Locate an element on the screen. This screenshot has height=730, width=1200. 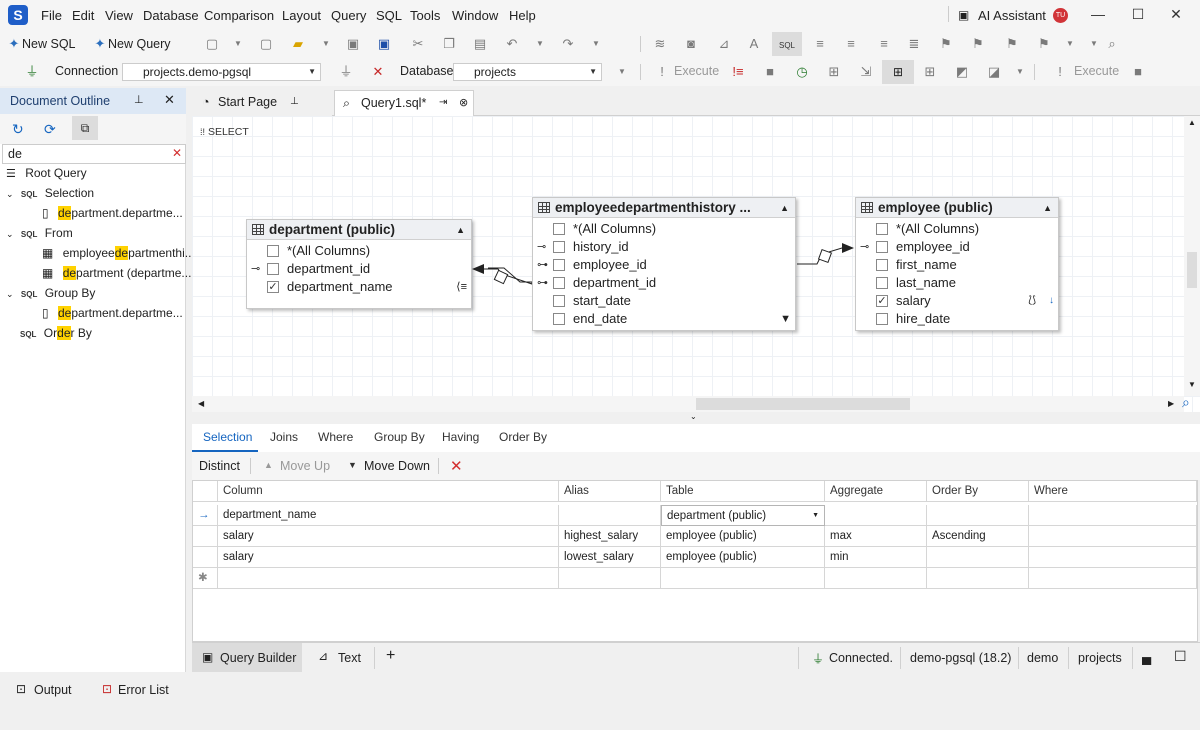
plug-icon: ⏚ is located at coordinates (346, 72).